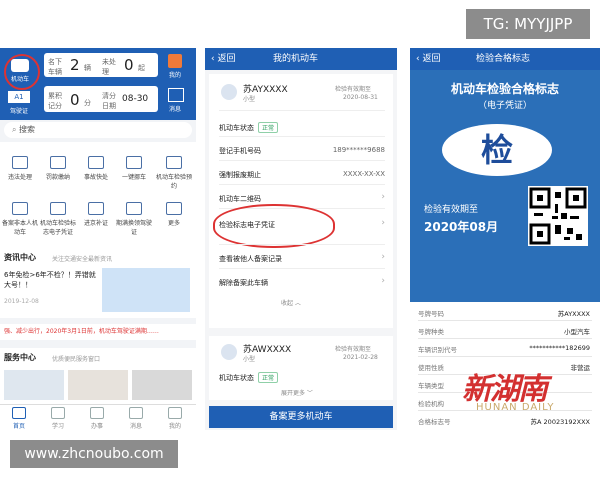 The width and height of the screenshot is (600, 480). Describe the element at coordinates (58, 413) in the screenshot. I see `study-icon` at that location.